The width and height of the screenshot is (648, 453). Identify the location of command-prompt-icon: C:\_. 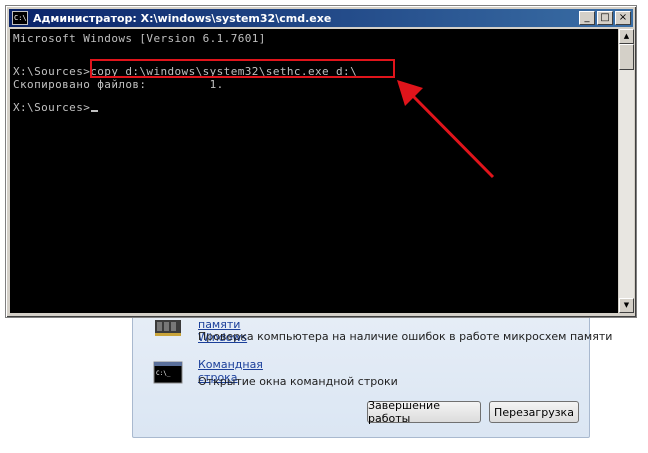
(168, 372).